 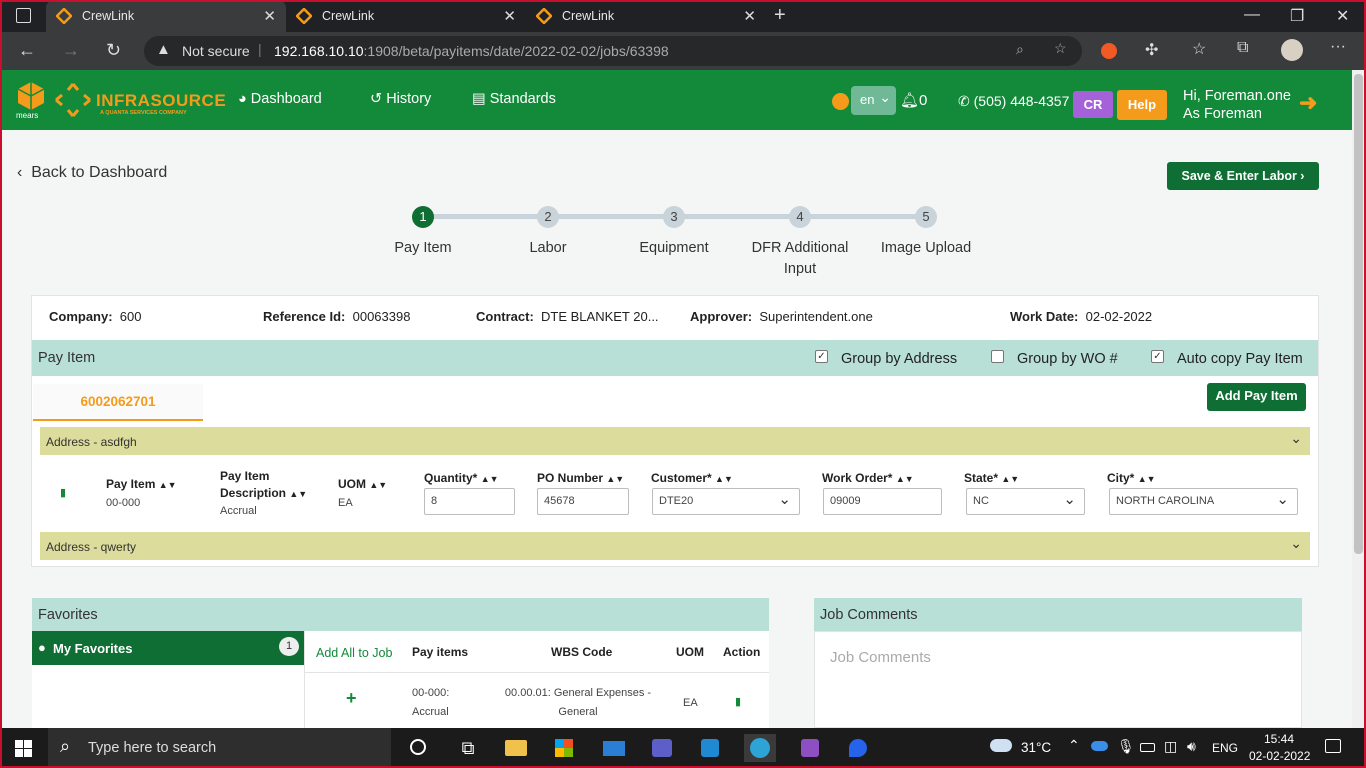 I want to click on address-group-header: Address - qwerty ⌄, so click(x=675, y=546).